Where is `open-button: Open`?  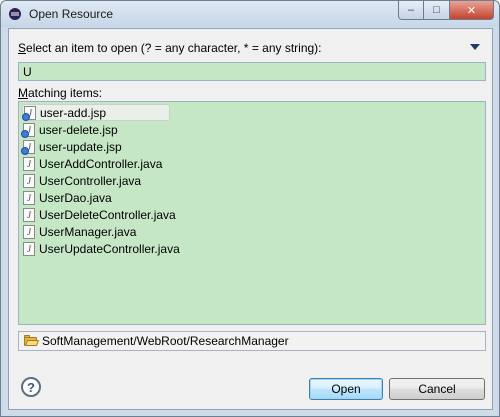 open-button: Open is located at coordinates (346, 389).